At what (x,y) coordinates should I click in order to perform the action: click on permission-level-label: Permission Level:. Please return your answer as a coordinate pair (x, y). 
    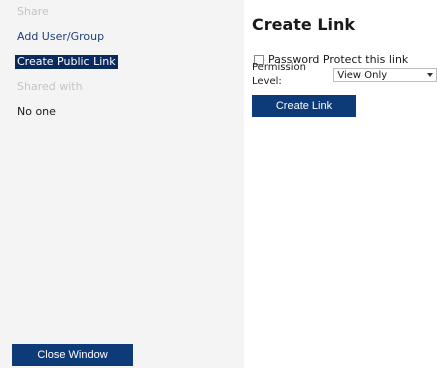
    Looking at the image, I should click on (279, 74).